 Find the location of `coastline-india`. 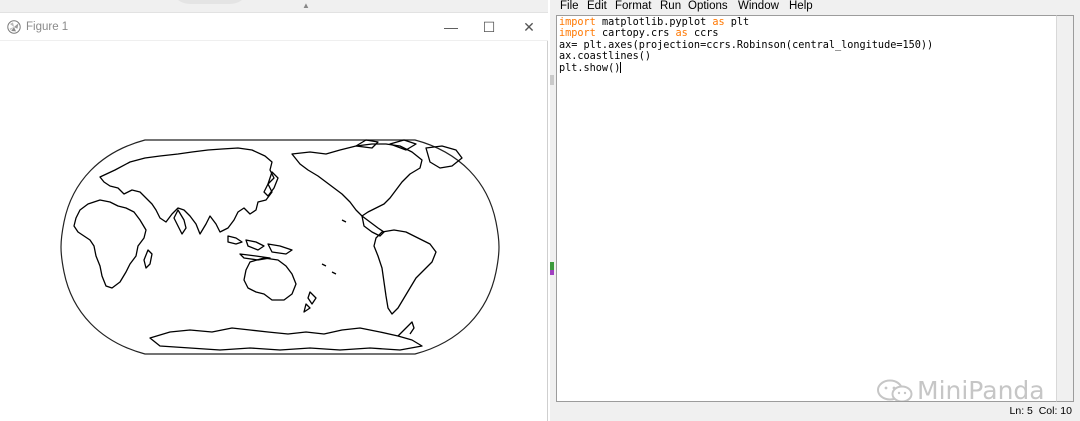

coastline-india is located at coordinates (180, 222).